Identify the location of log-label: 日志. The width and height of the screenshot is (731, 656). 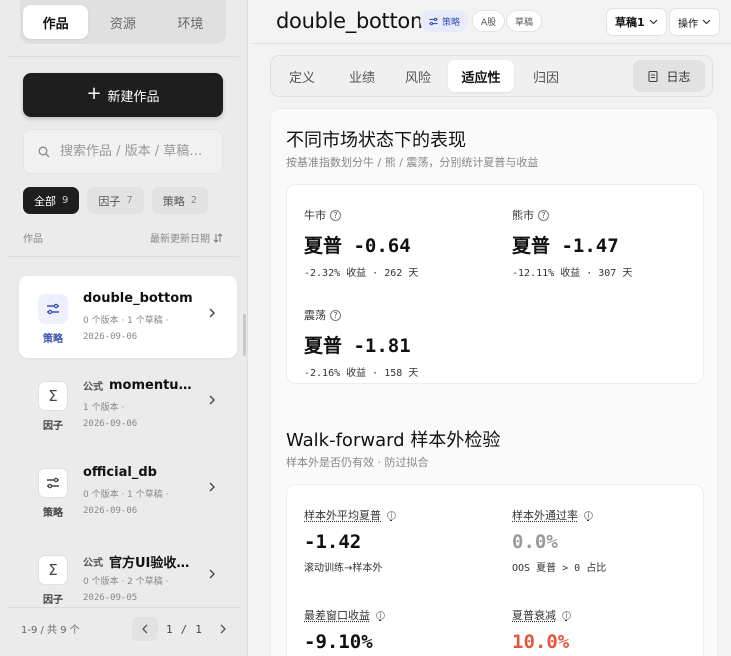
(678, 76).